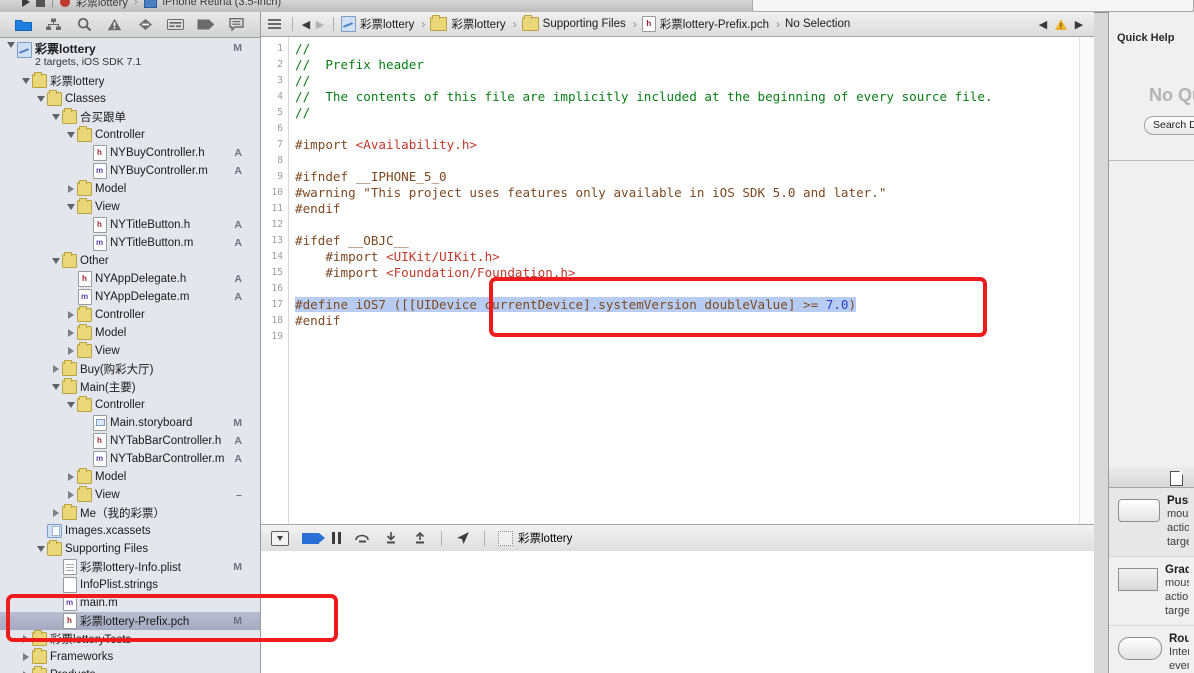 The image size is (1194, 673). I want to click on code-line: #ifndef __IPHONE_5_0, so click(691, 177).